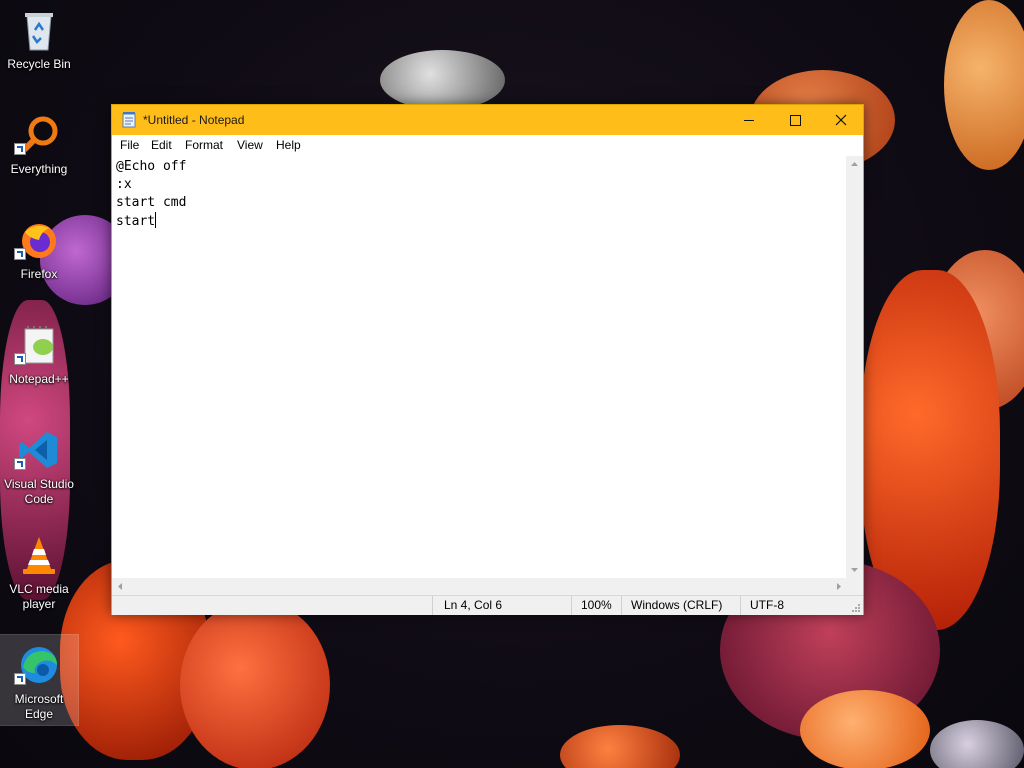  Describe the element at coordinates (767, 605) in the screenshot. I see `status-encoding: UTF-8` at that location.